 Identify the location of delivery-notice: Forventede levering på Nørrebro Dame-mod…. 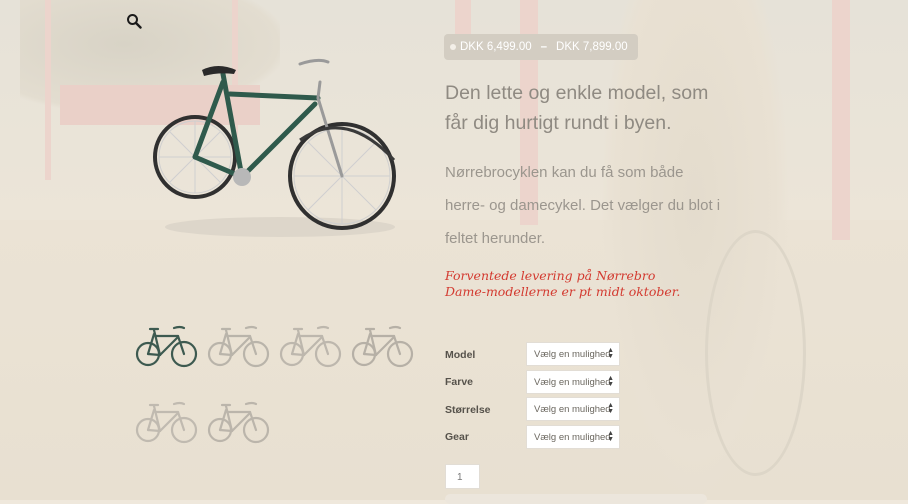
(563, 283).